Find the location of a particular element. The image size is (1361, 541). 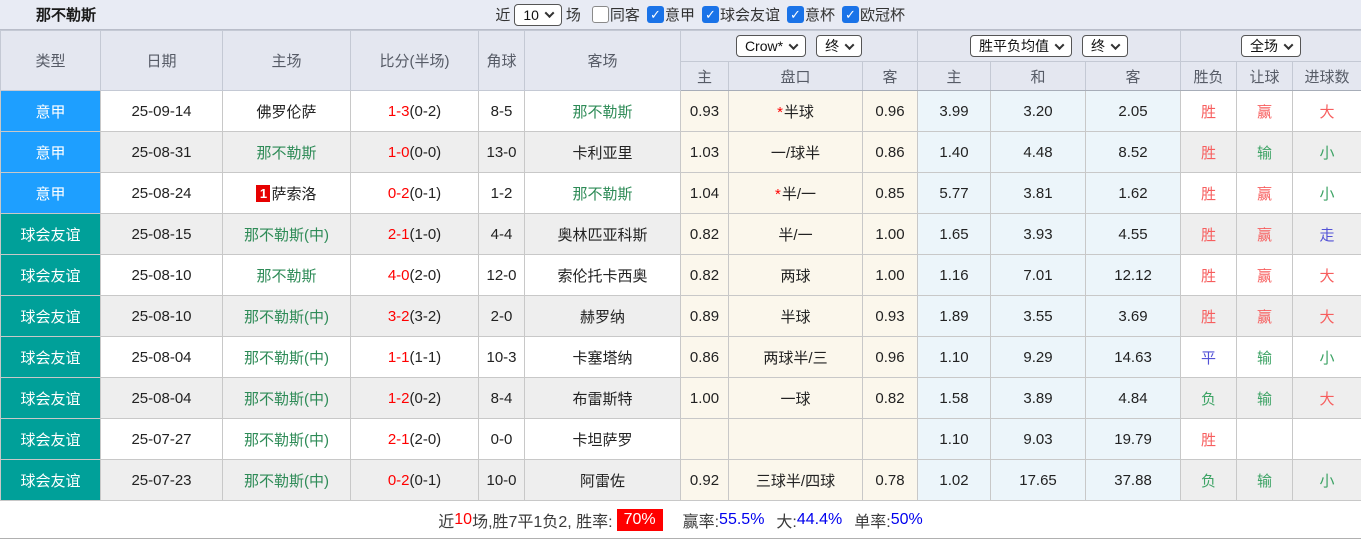

away-team-name: 阿雷佐 is located at coordinates (602, 481).